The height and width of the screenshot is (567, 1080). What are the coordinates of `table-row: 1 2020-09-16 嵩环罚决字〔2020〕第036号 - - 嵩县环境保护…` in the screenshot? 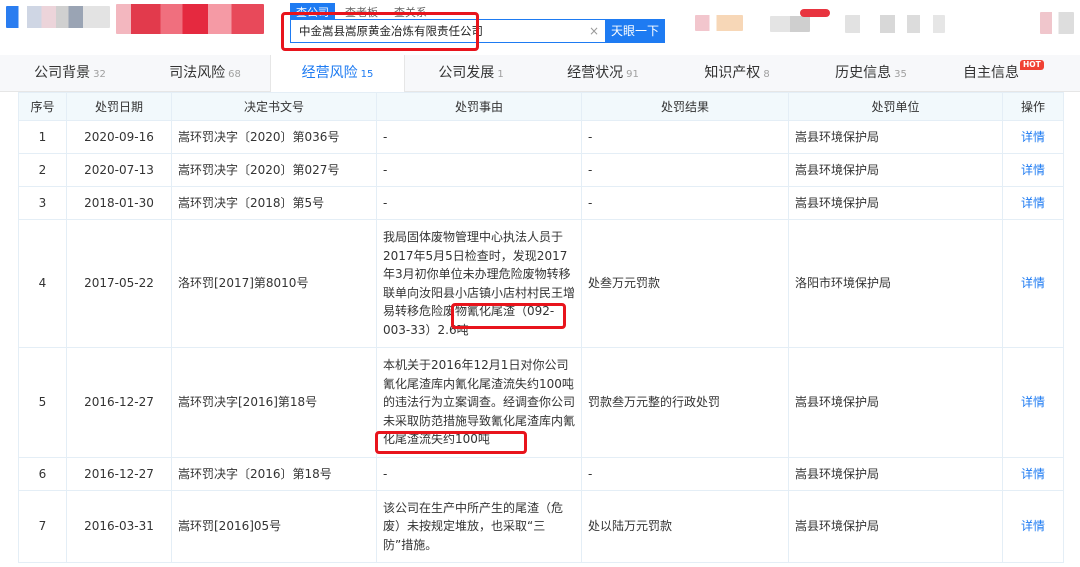 It's located at (541, 137).